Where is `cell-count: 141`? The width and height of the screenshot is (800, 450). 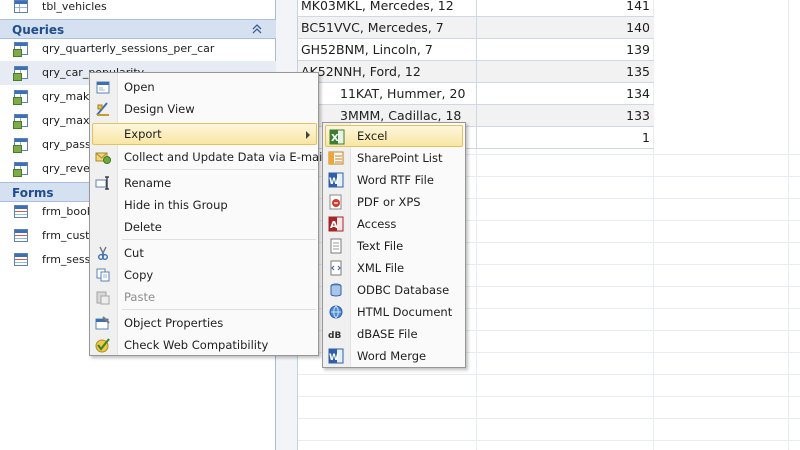
cell-count: 141 is located at coordinates (638, 6).